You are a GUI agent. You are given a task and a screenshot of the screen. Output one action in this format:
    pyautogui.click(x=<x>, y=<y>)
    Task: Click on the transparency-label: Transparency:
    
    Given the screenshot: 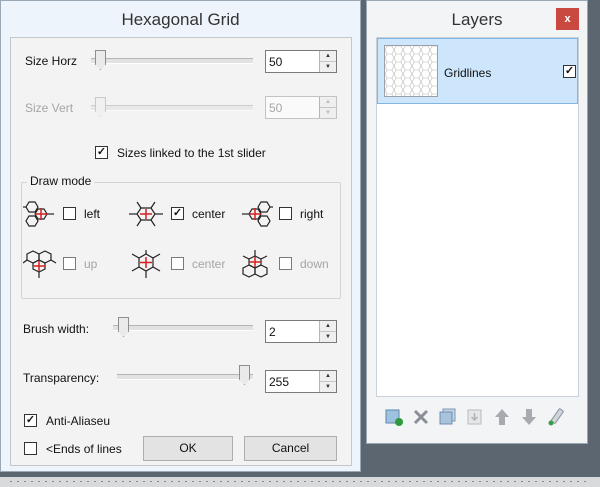 What is the action you would take?
    pyautogui.click(x=61, y=378)
    